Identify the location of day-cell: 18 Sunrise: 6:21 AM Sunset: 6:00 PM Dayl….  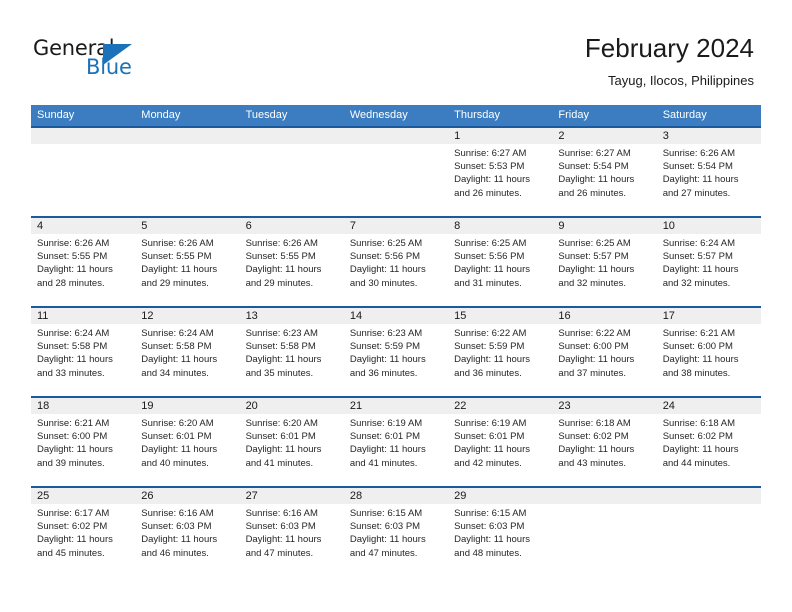
(83, 442).